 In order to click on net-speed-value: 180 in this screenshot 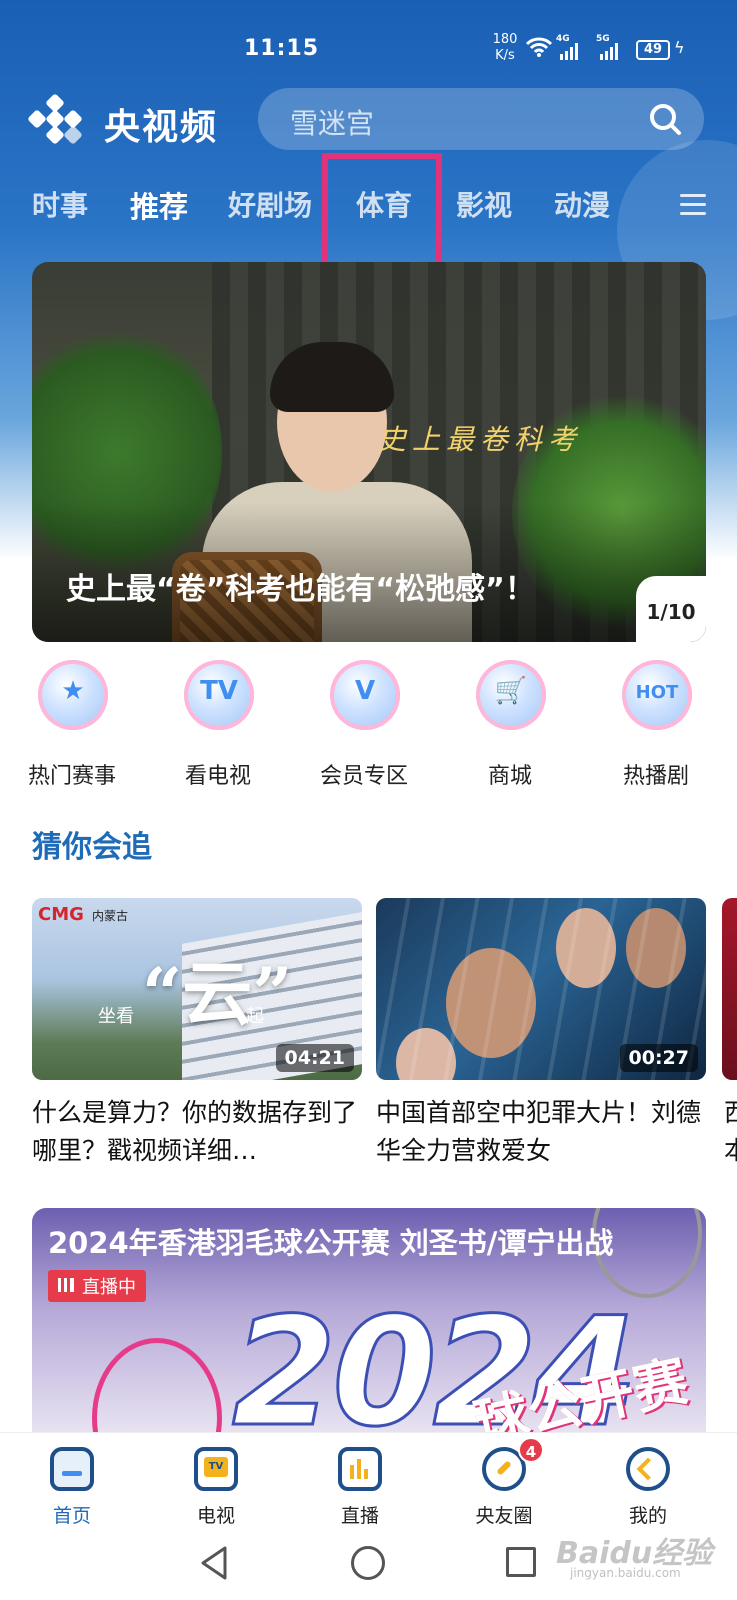, I will do `click(505, 39)`.